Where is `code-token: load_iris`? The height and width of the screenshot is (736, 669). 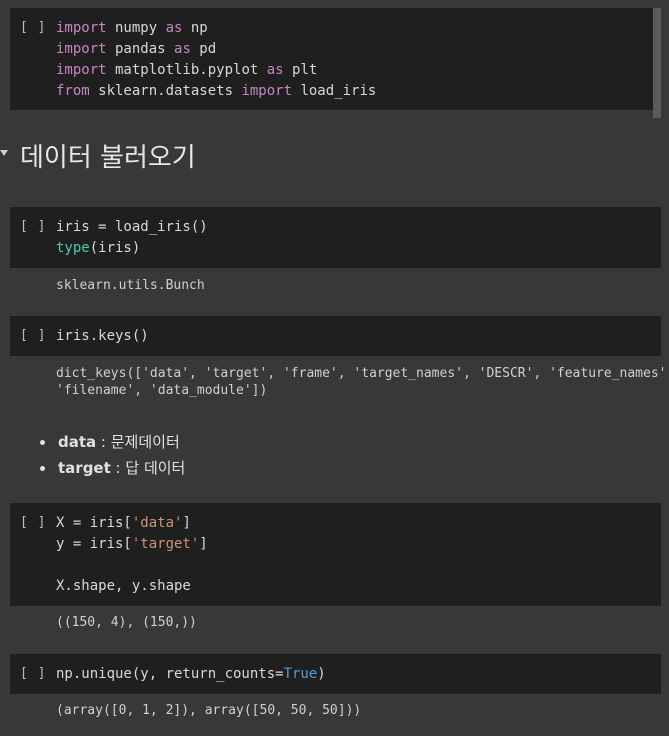 code-token: load_iris is located at coordinates (334, 91).